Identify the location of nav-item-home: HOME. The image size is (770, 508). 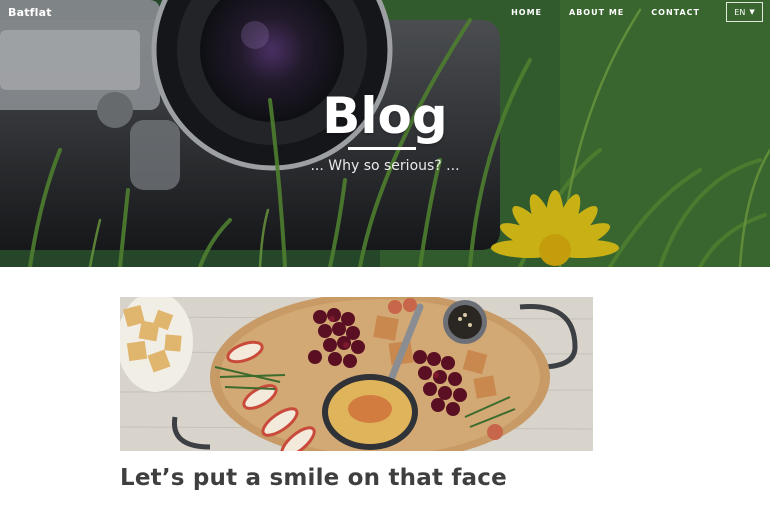
(526, 12).